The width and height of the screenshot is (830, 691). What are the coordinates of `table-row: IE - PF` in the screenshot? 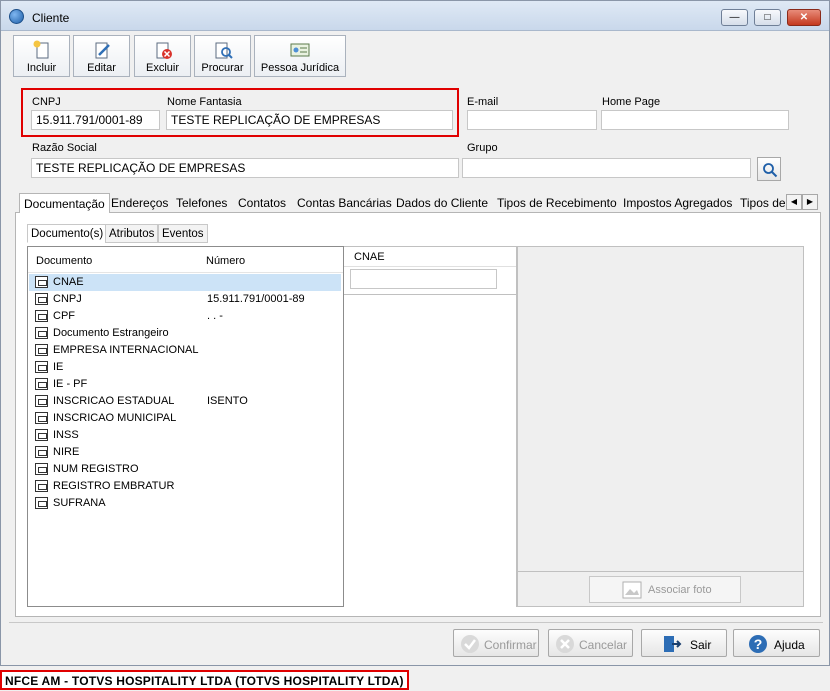 It's located at (185, 384).